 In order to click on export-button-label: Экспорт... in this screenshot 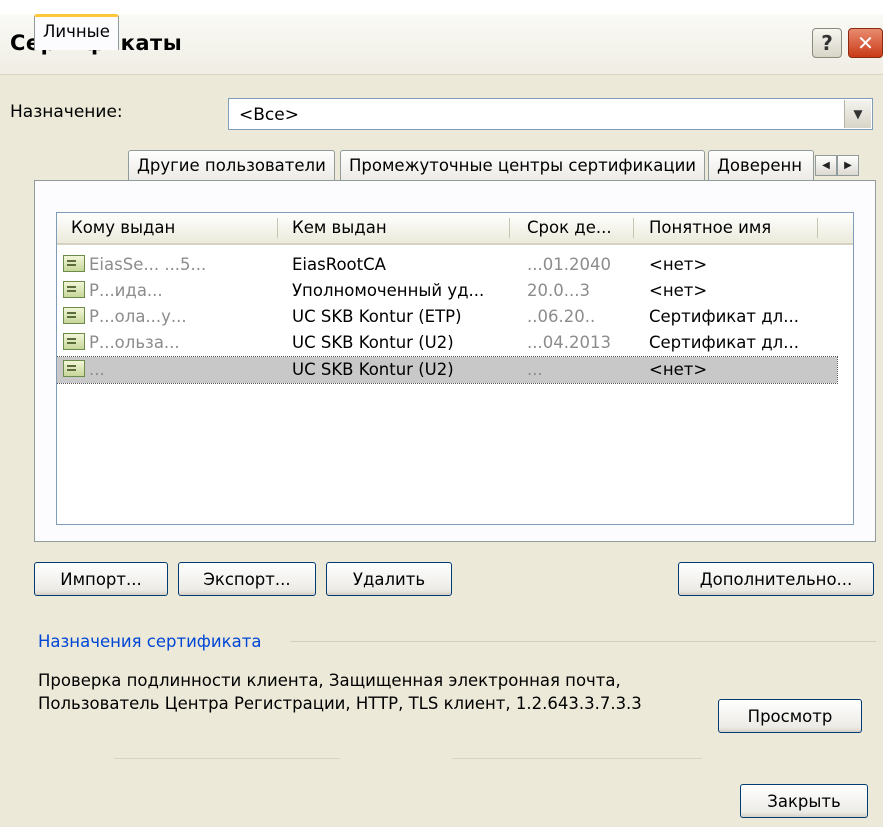, I will do `click(247, 579)`.